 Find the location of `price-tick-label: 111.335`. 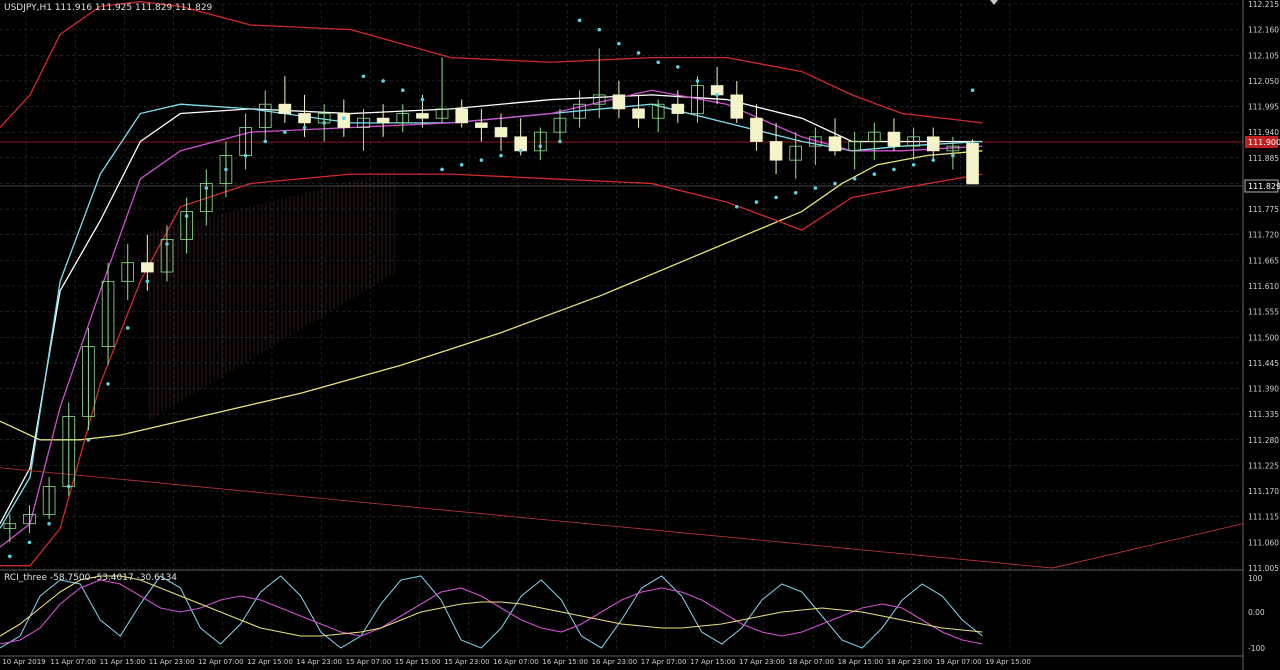

price-tick-label: 111.335 is located at coordinates (1263, 414).